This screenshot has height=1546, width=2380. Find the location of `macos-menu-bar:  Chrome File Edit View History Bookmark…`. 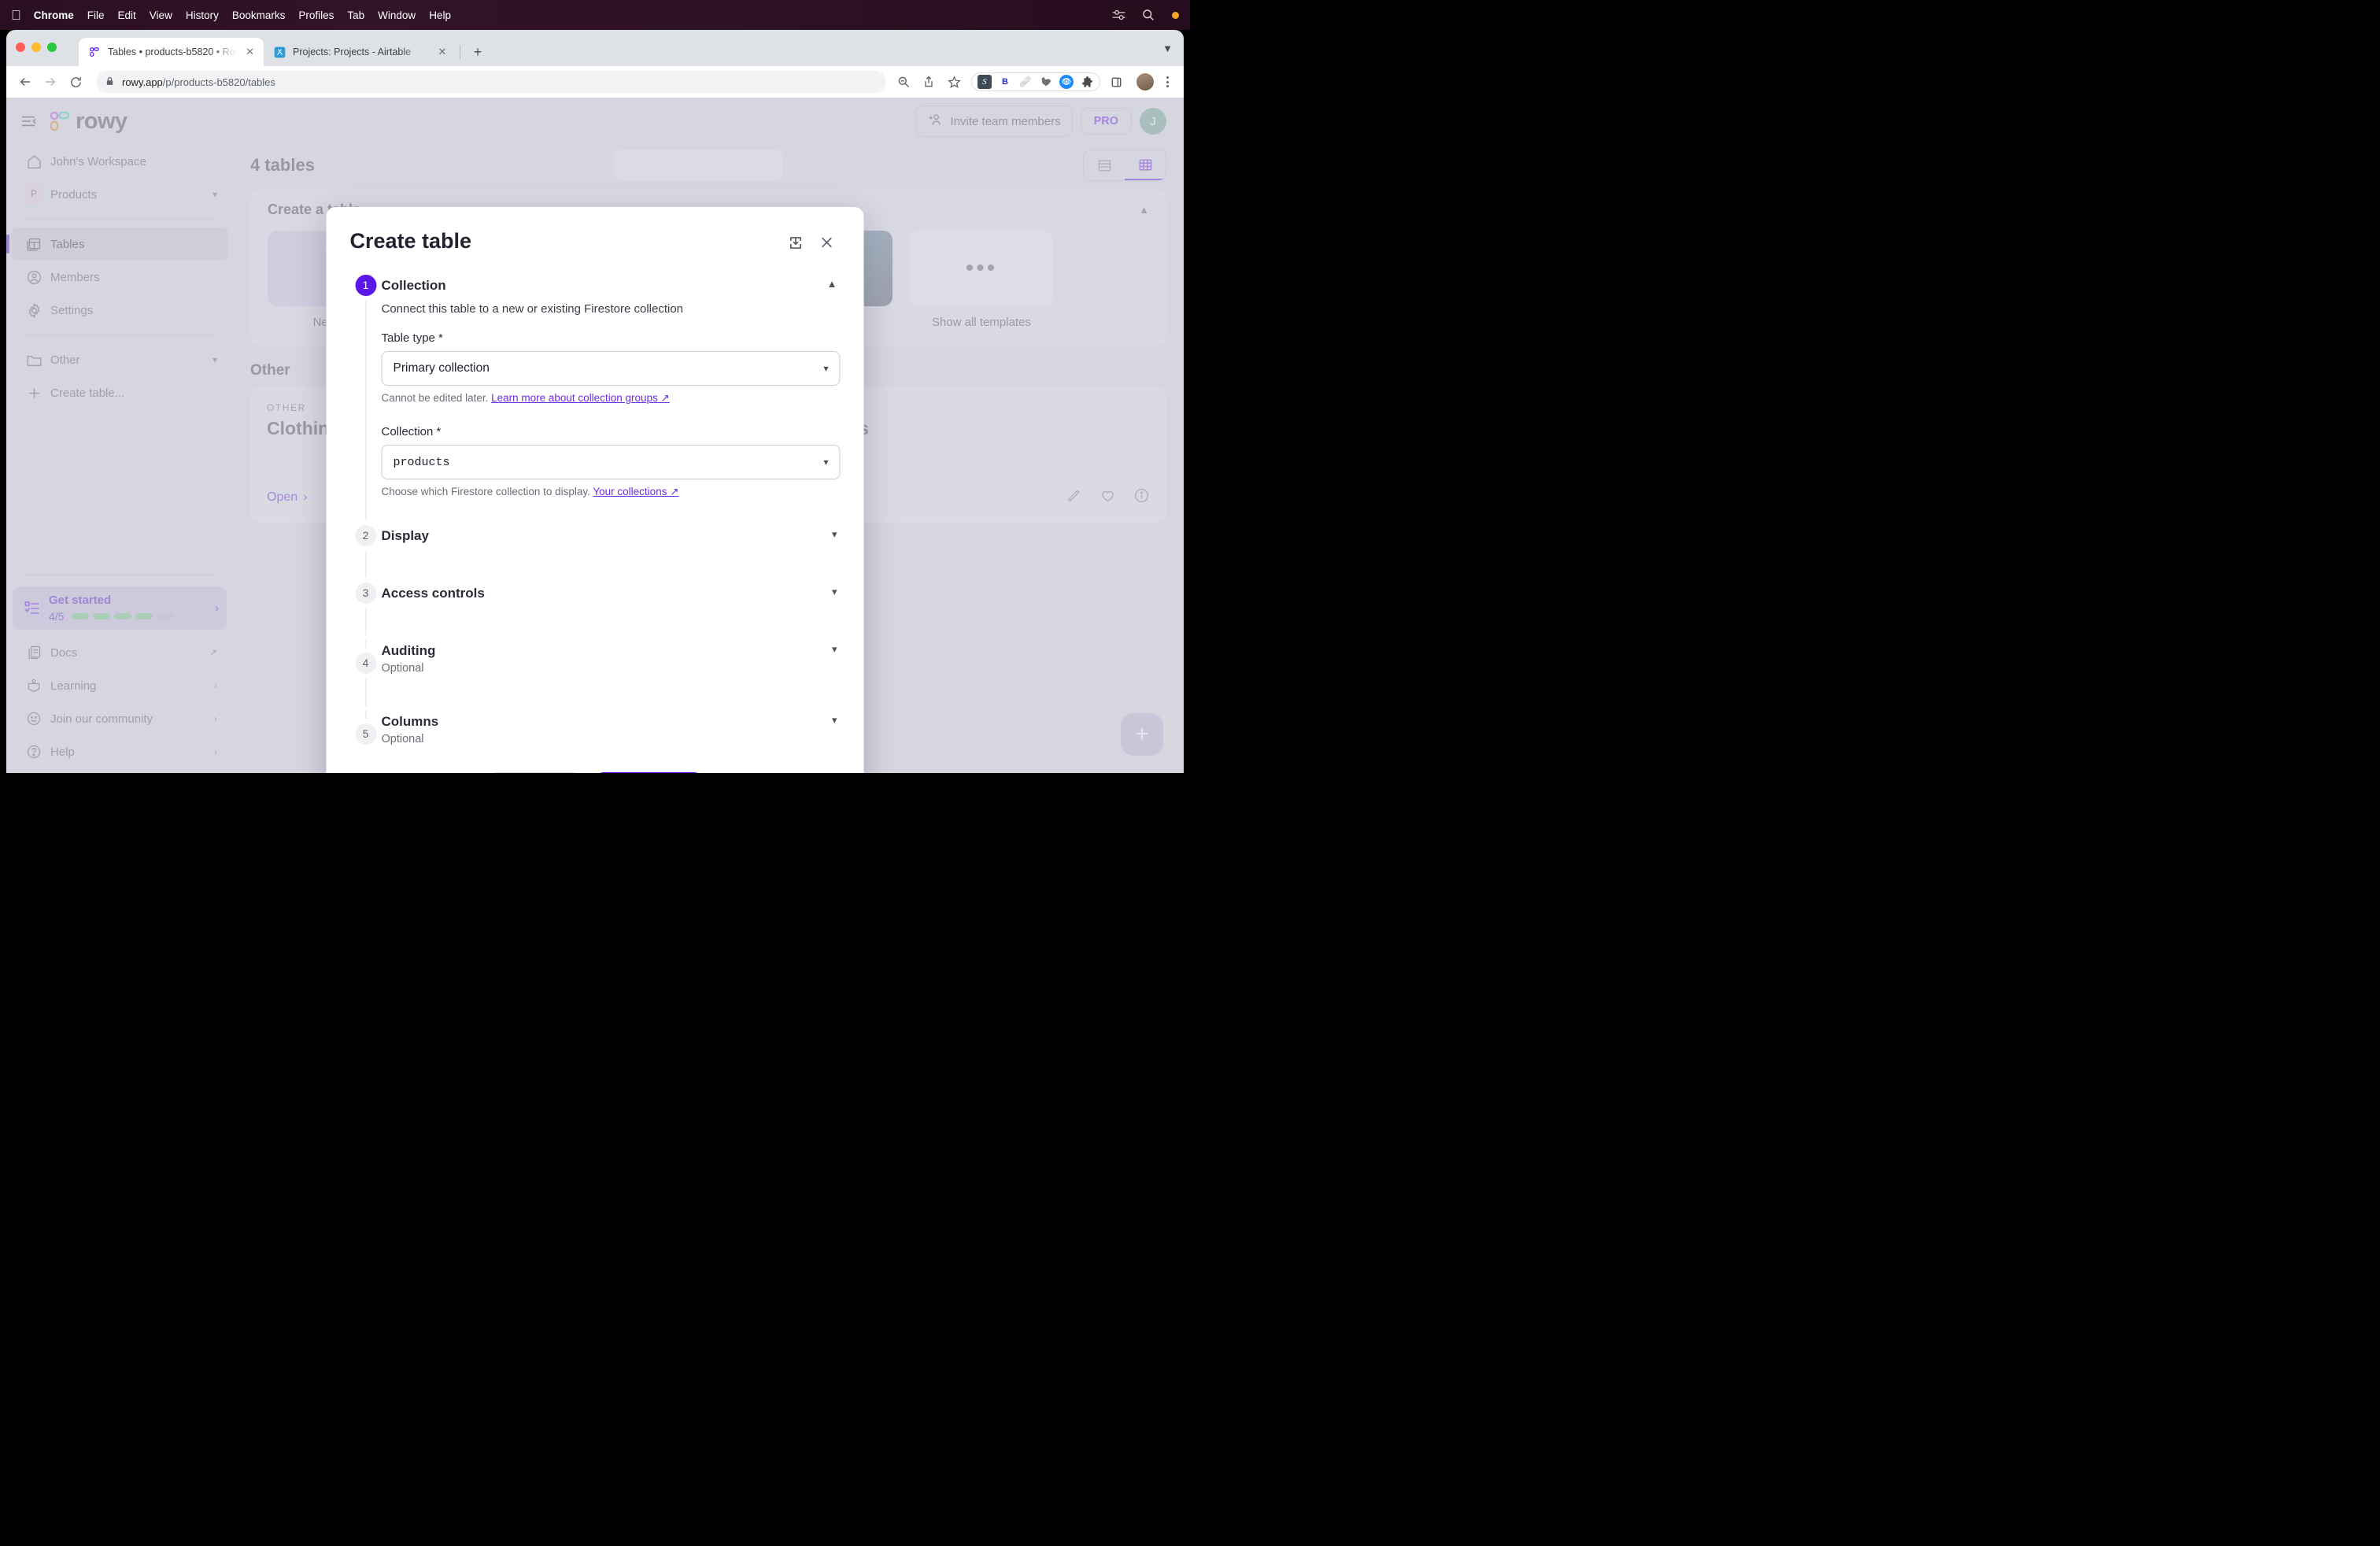

macos-menu-bar:  Chrome File Edit View History Bookmark… is located at coordinates (595, 15).